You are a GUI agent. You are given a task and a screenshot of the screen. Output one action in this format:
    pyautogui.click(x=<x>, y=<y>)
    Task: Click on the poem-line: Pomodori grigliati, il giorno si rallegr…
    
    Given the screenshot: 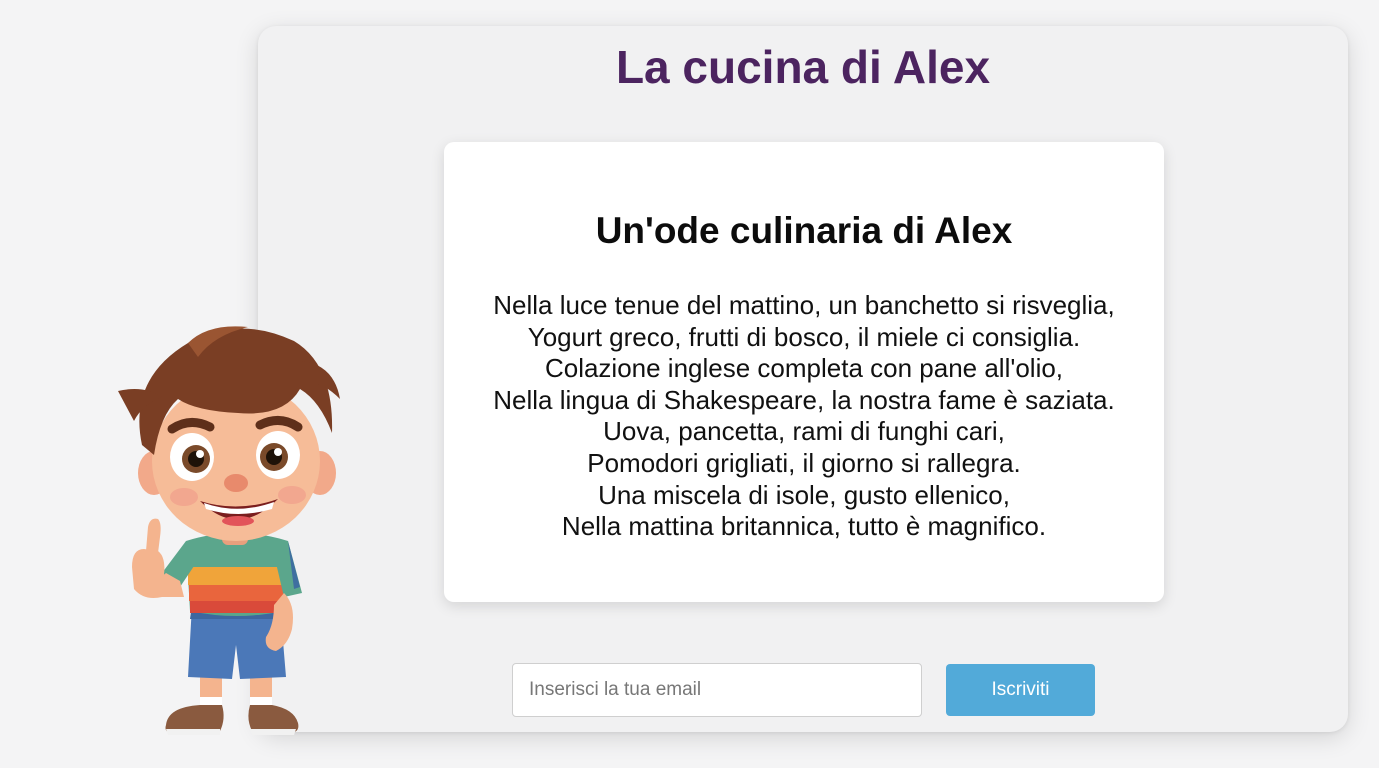 What is the action you would take?
    pyautogui.click(x=804, y=462)
    